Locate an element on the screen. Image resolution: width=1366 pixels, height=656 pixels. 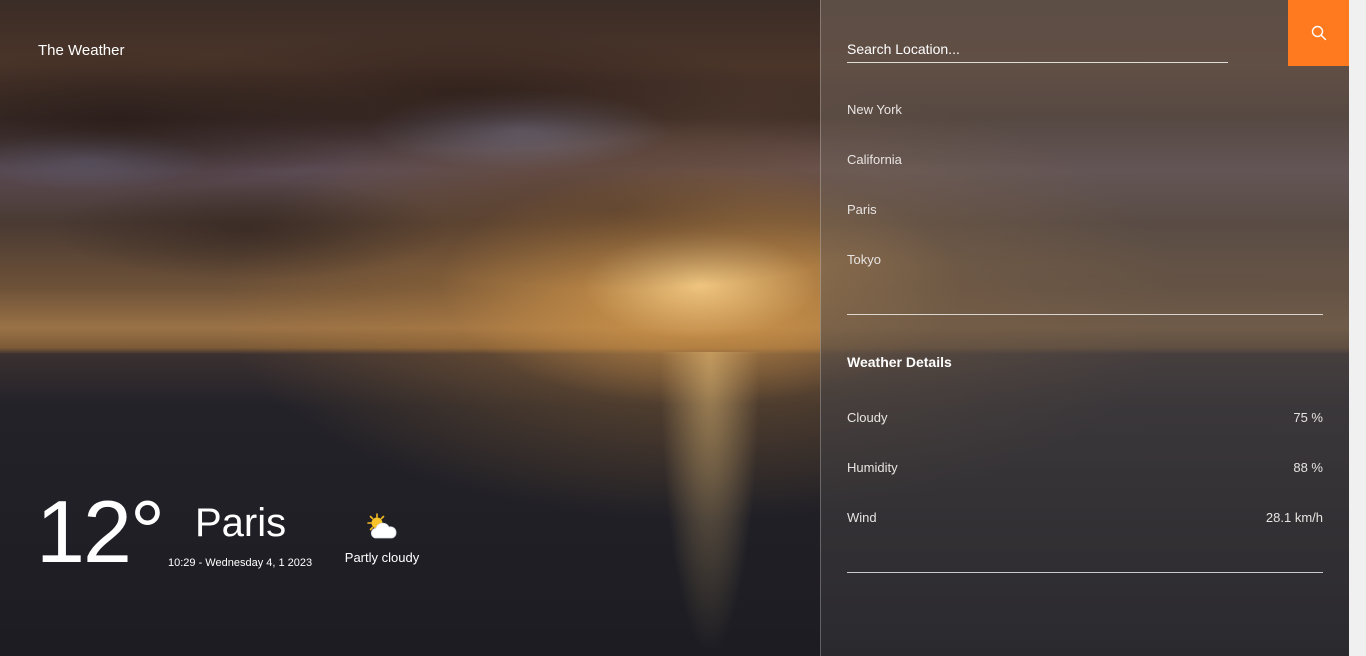
detail-label: Humidity is located at coordinates (872, 467).